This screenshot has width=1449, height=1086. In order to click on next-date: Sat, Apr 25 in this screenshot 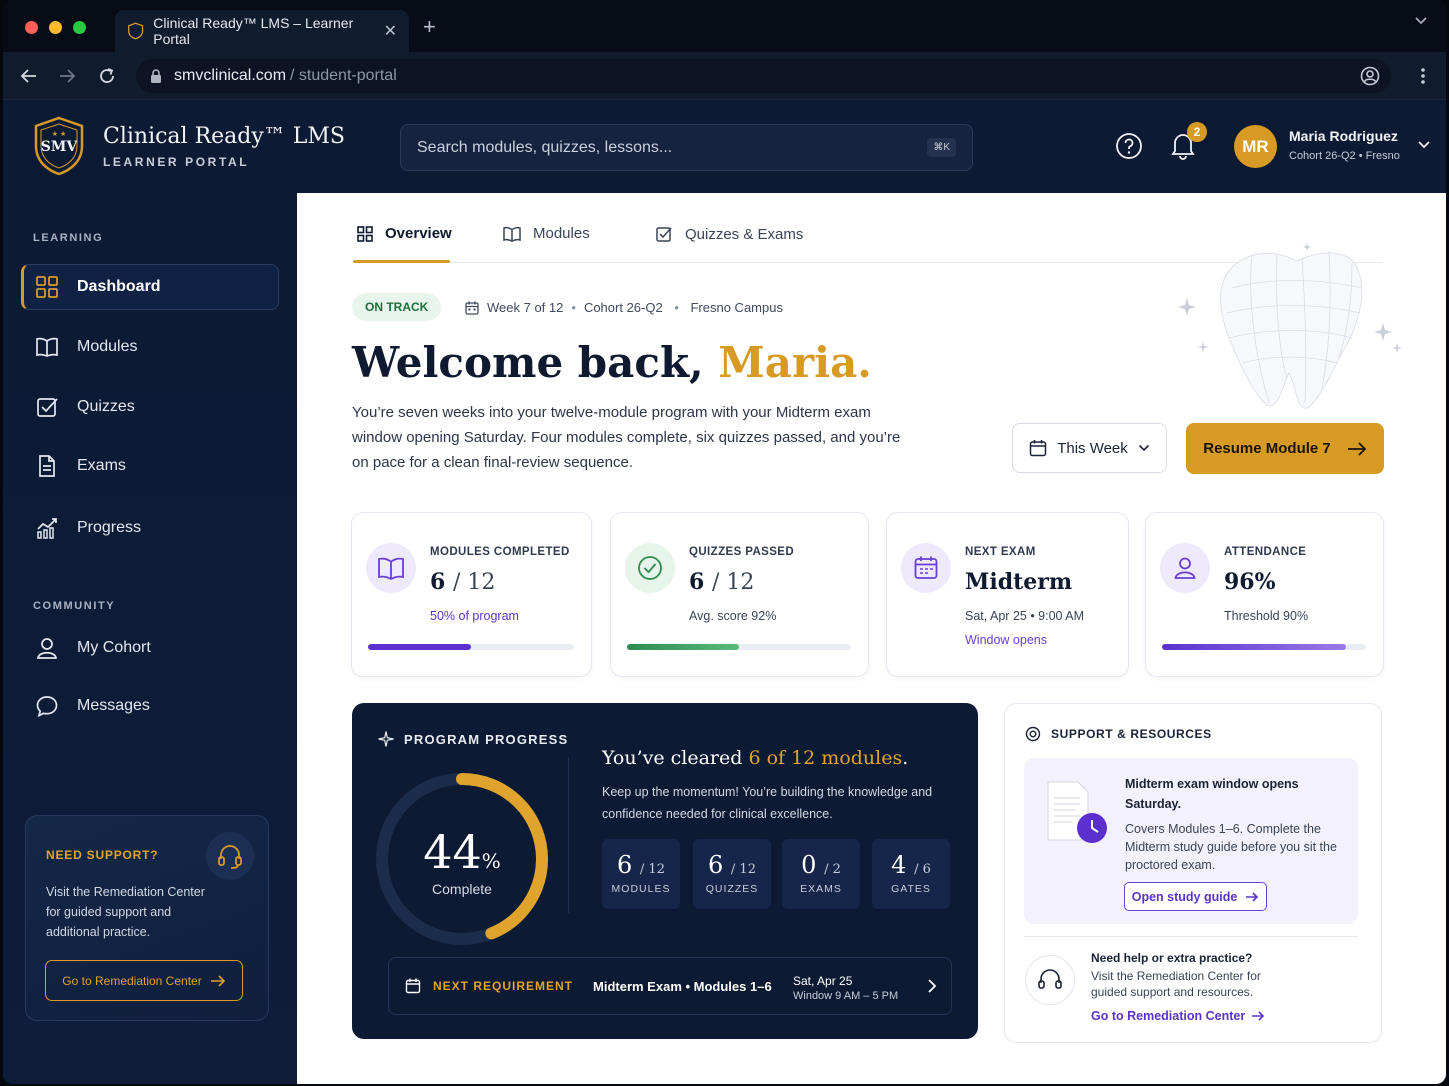, I will do `click(823, 981)`.